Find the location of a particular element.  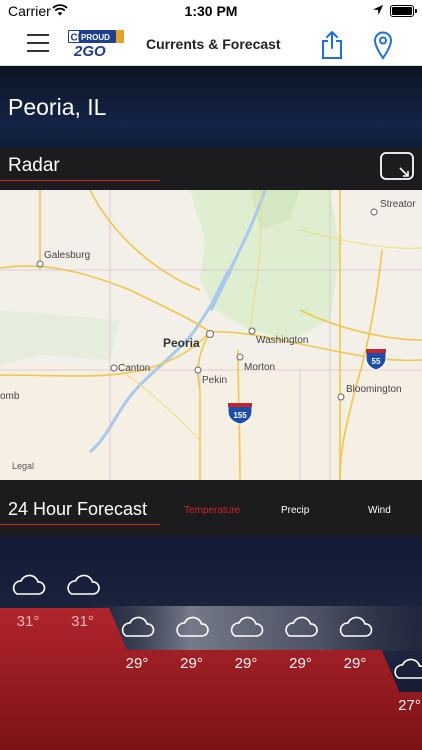

status-time: 1:30 PM is located at coordinates (211, 11).